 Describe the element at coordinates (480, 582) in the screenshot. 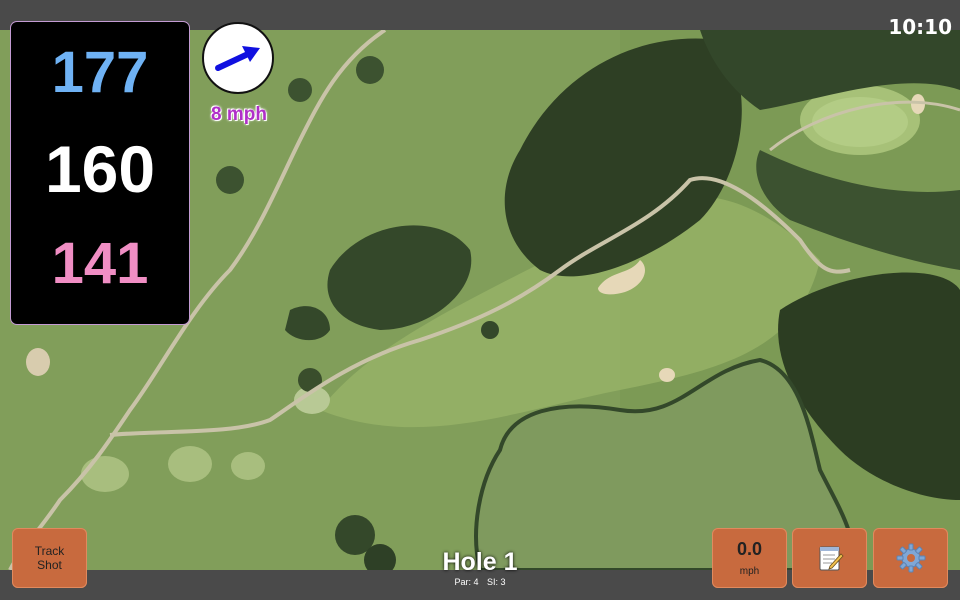

I see `hole-meta: Par: 4 SI: 3` at that location.